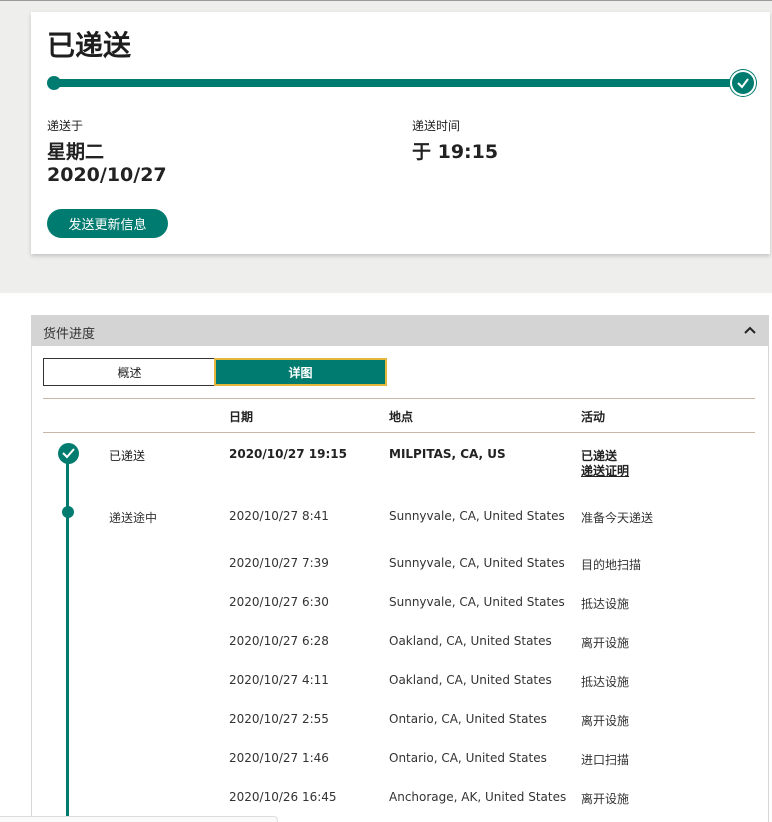 This screenshot has height=822, width=772. What do you see at coordinates (478, 797) in the screenshot?
I see `event-location: Anchorage, AK, United States` at bounding box center [478, 797].